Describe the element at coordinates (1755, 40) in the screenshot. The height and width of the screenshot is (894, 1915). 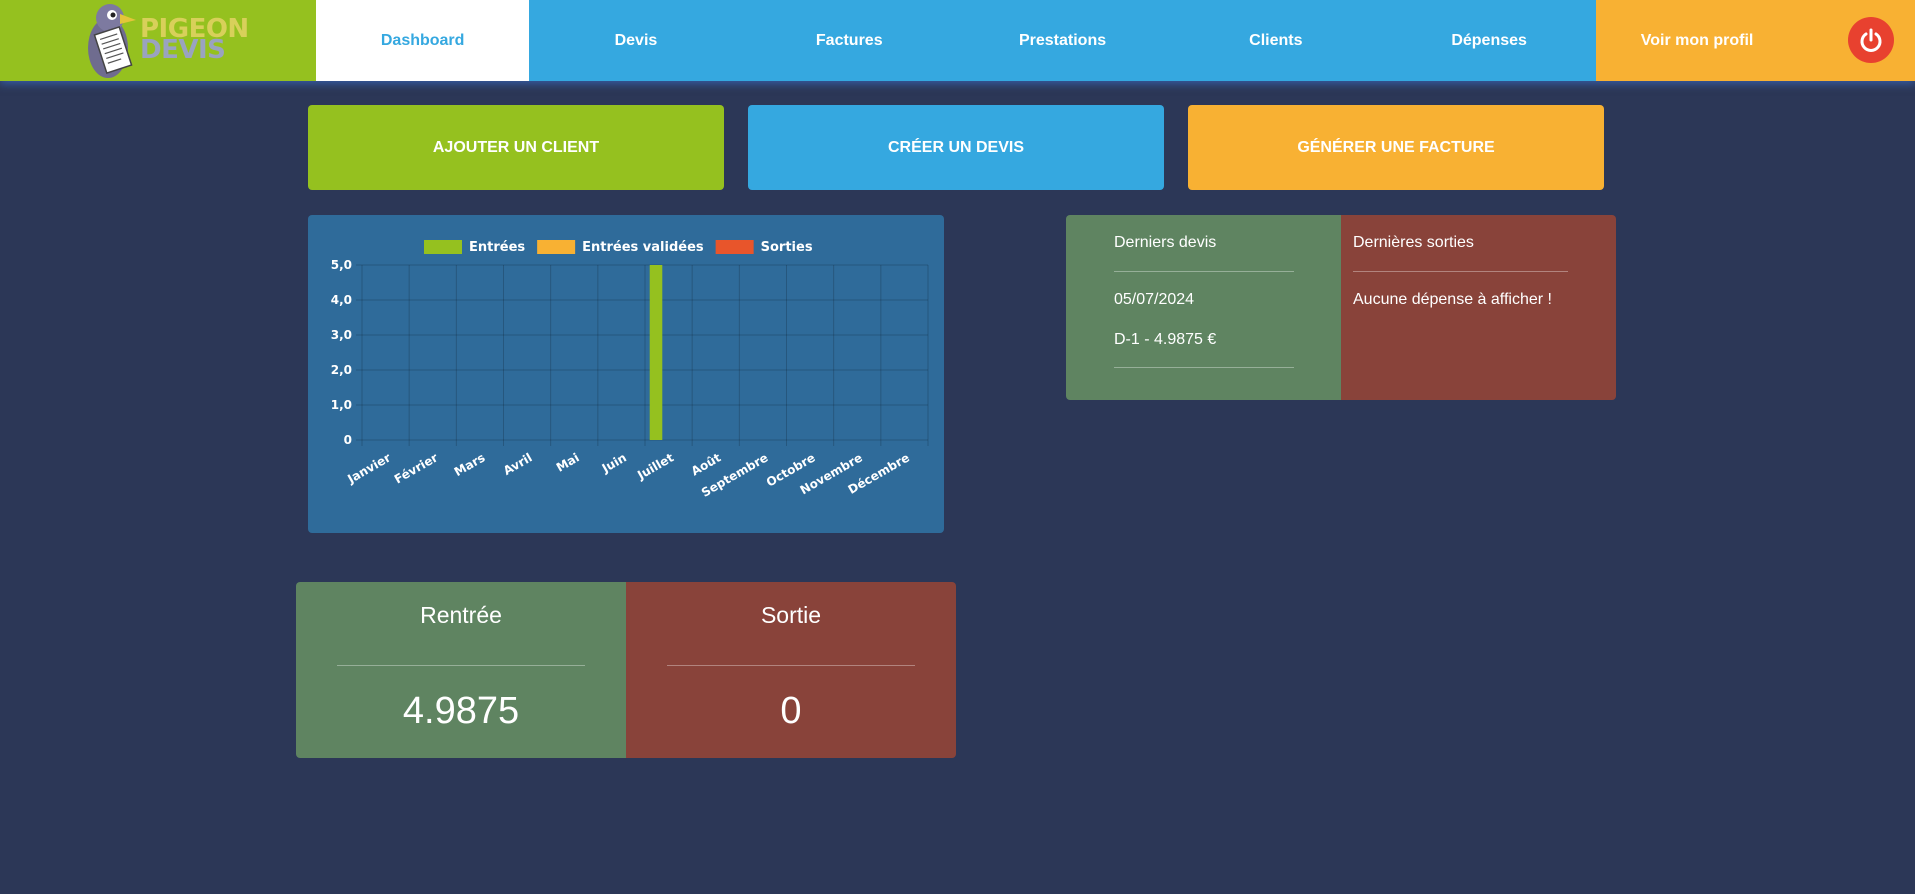
I see `nav-profile-area: Voir mon profil` at that location.